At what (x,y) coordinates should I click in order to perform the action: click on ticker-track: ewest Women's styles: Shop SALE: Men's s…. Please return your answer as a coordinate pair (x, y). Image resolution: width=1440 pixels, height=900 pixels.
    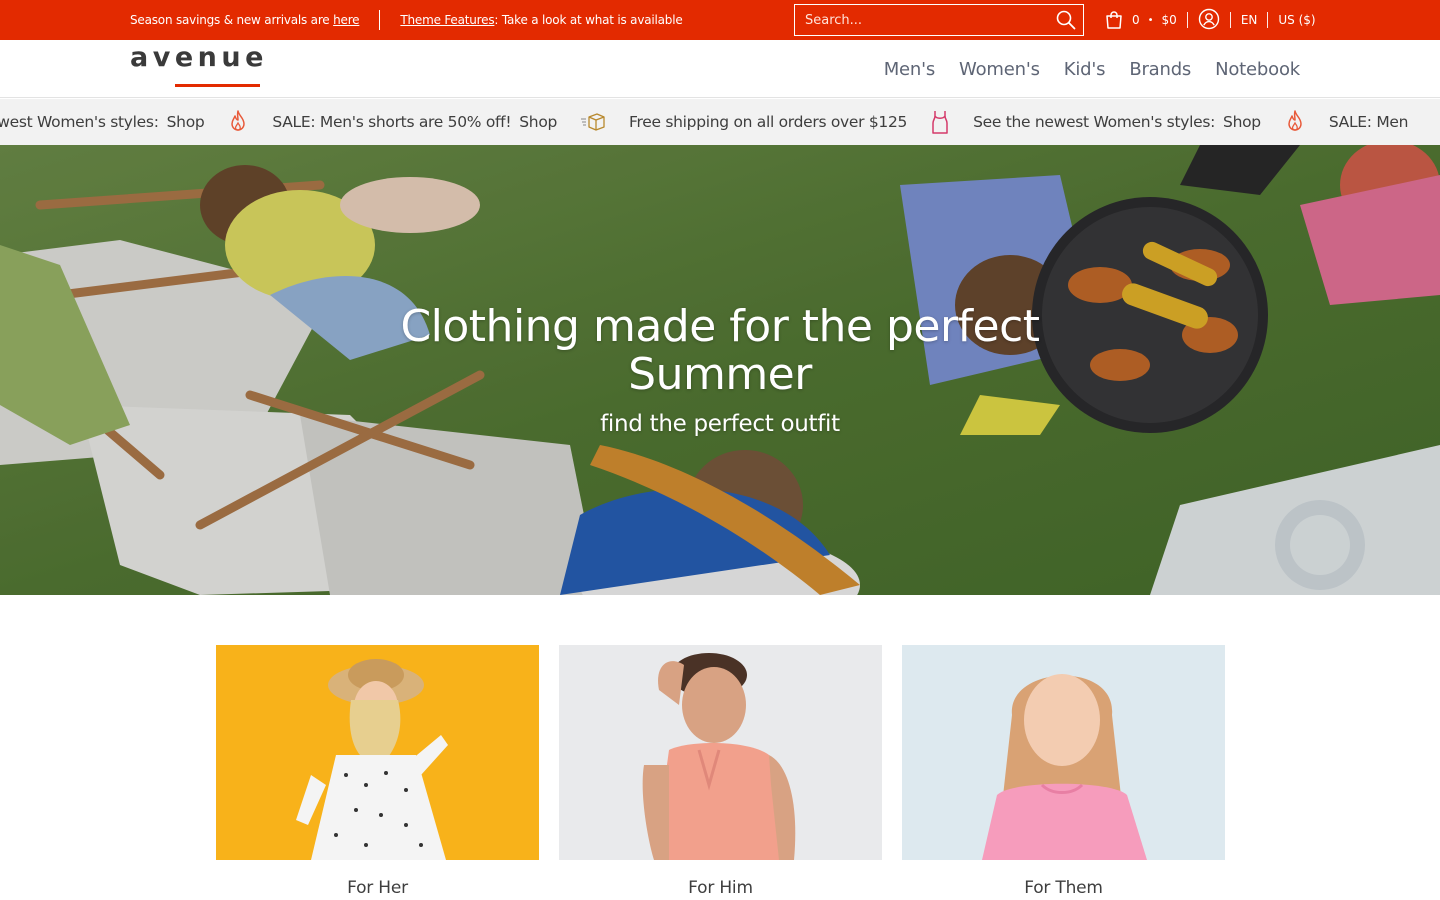
    Looking at the image, I should click on (715, 122).